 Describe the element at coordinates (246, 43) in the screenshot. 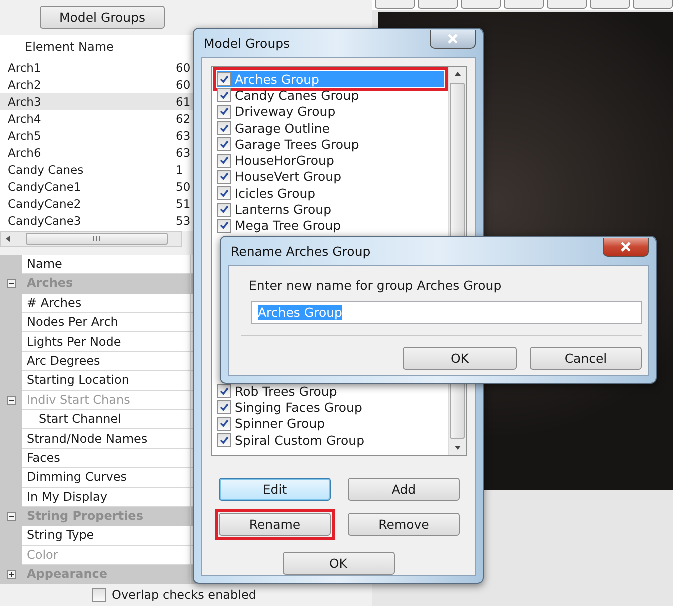

I see `dialog-title: Model Groups` at that location.